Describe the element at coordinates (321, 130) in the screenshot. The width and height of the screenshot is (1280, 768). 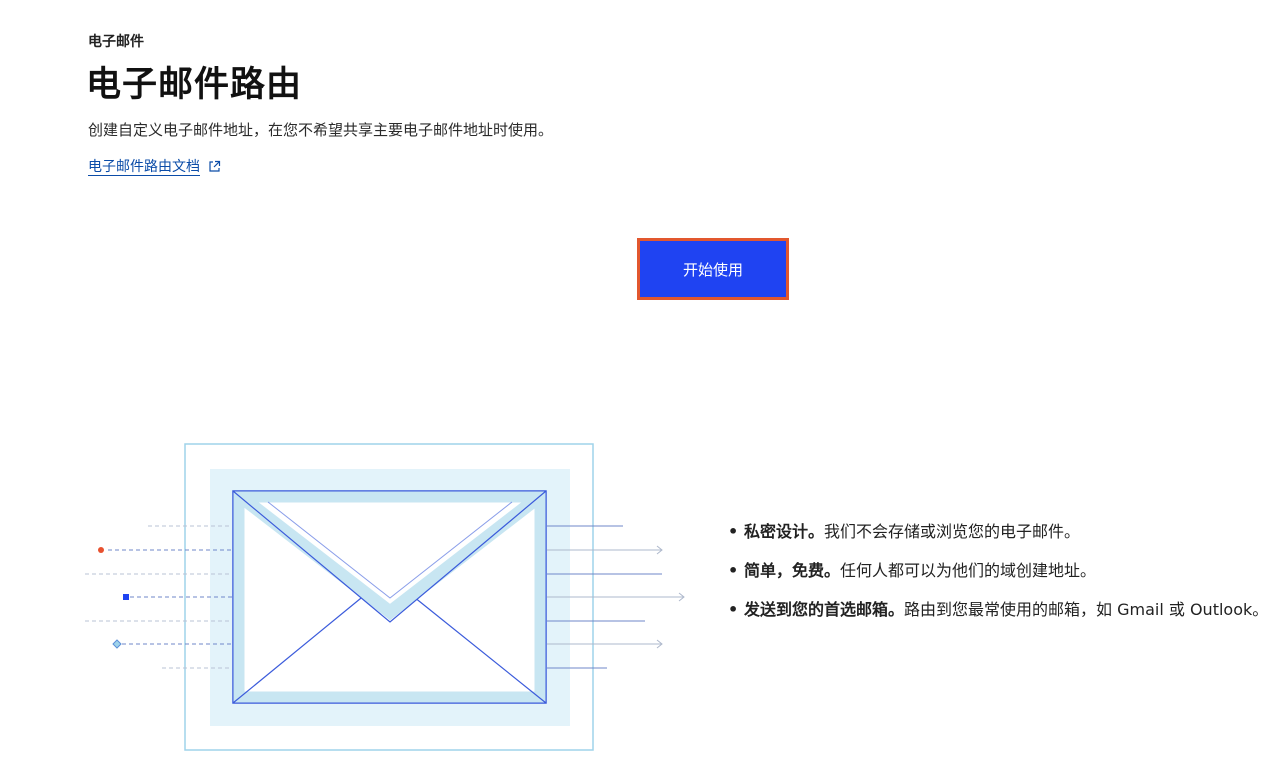
I see `page-description: 创建自定义电子邮件地址，在您不希望共享主要电子邮件地址时使用。` at that location.